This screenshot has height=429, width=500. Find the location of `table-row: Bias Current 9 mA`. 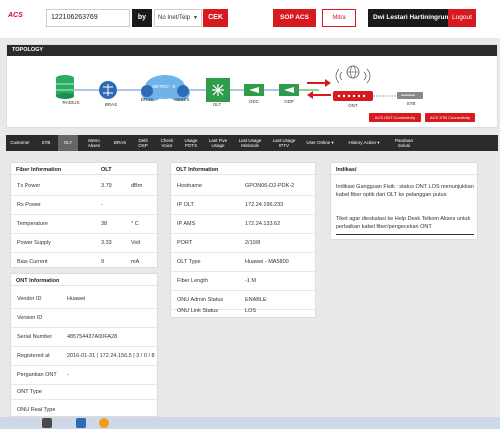

table-row: Bias Current 9 mA is located at coordinates (84, 262).